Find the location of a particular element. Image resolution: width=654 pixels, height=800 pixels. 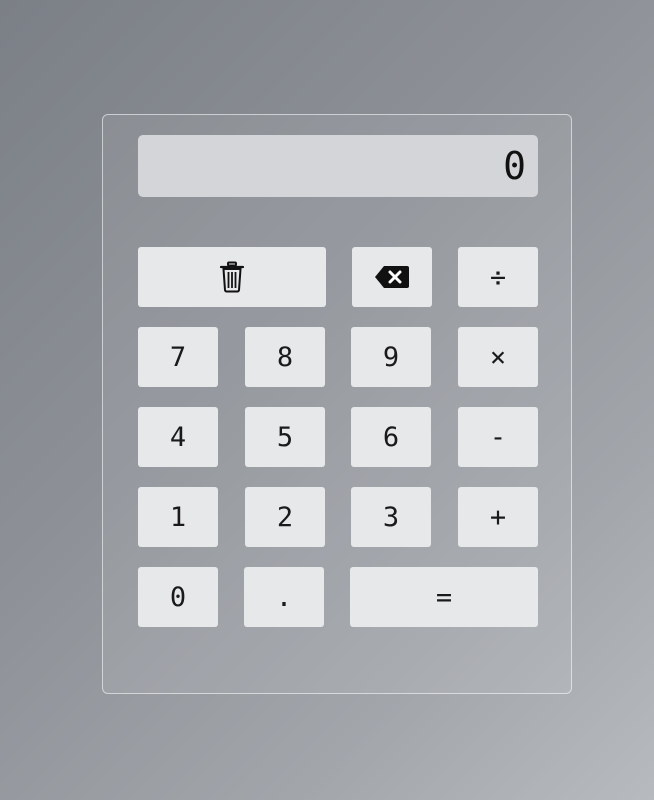

digit-5-button: 5 is located at coordinates (285, 437).